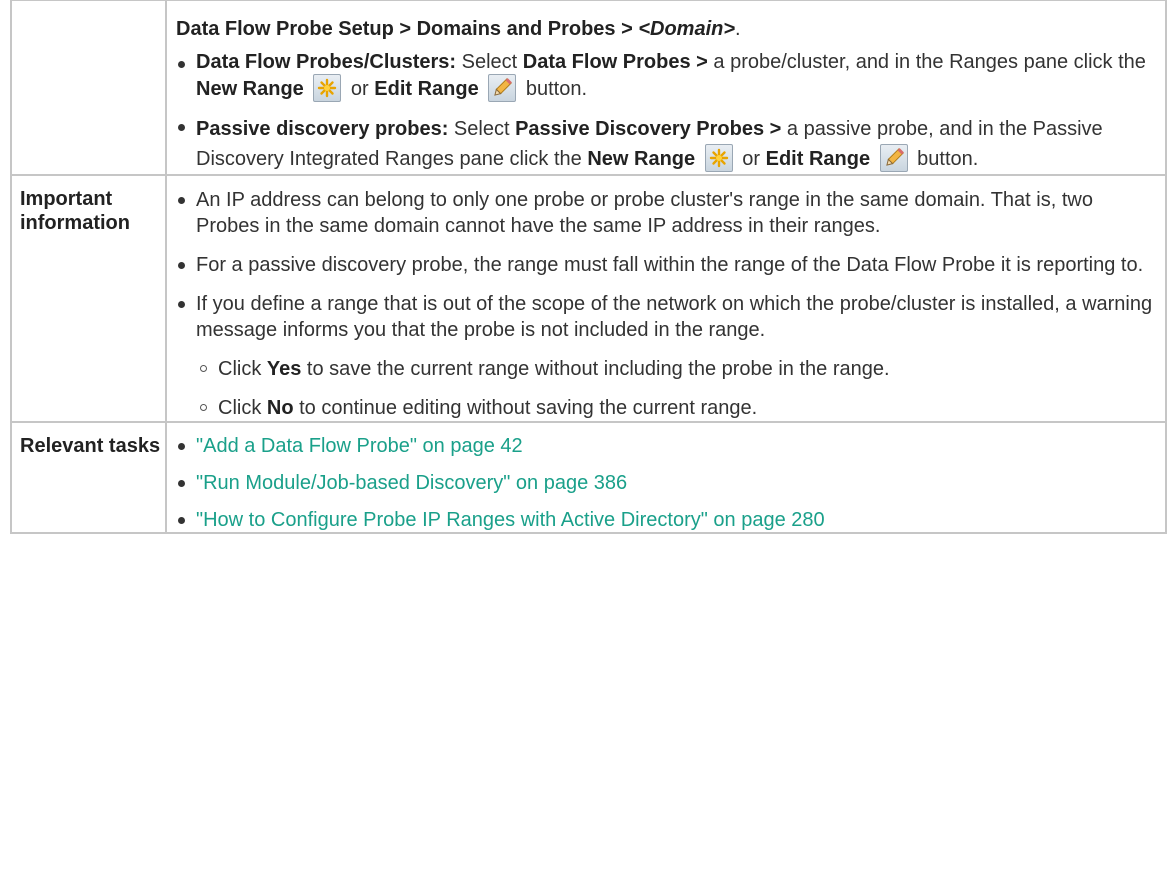 The image size is (1167, 888). I want to click on list-item: "Add a Data Flow Probe" on page 42, so click(664, 446).